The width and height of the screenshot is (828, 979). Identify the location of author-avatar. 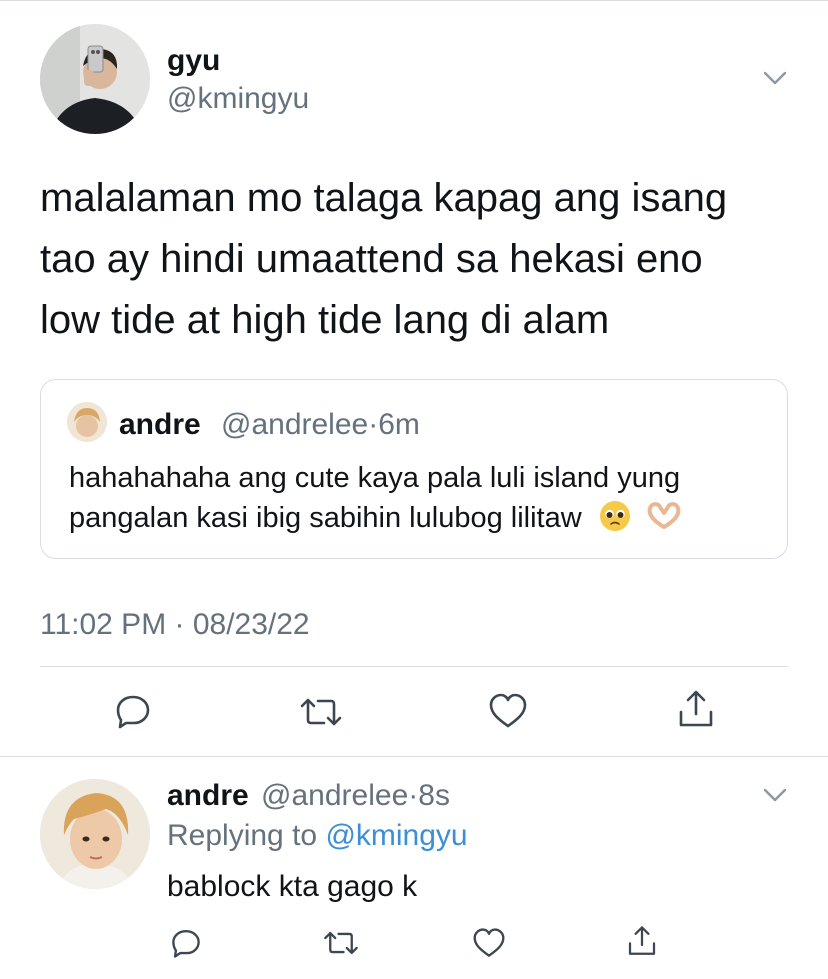
(95, 79).